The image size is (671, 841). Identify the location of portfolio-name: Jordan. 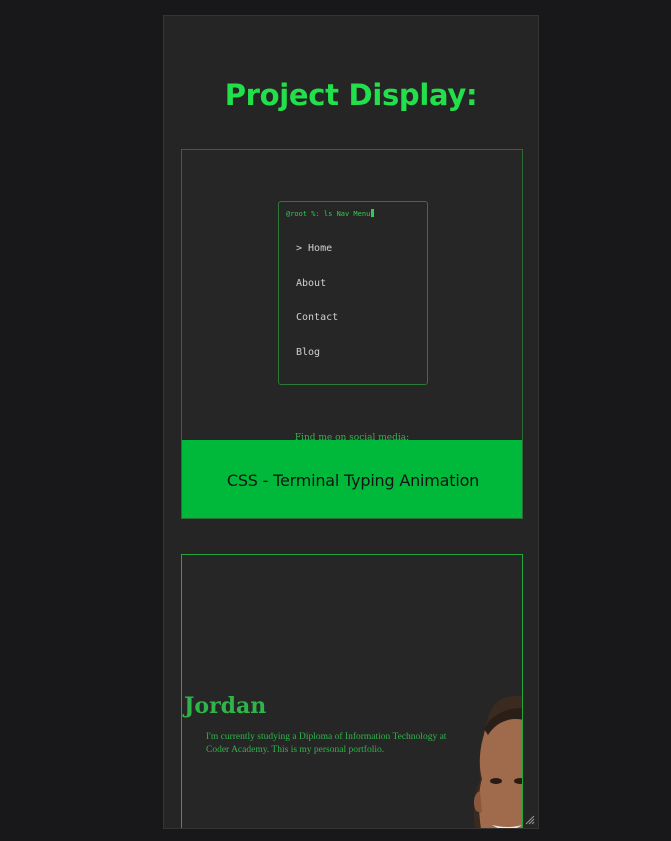
(225, 706).